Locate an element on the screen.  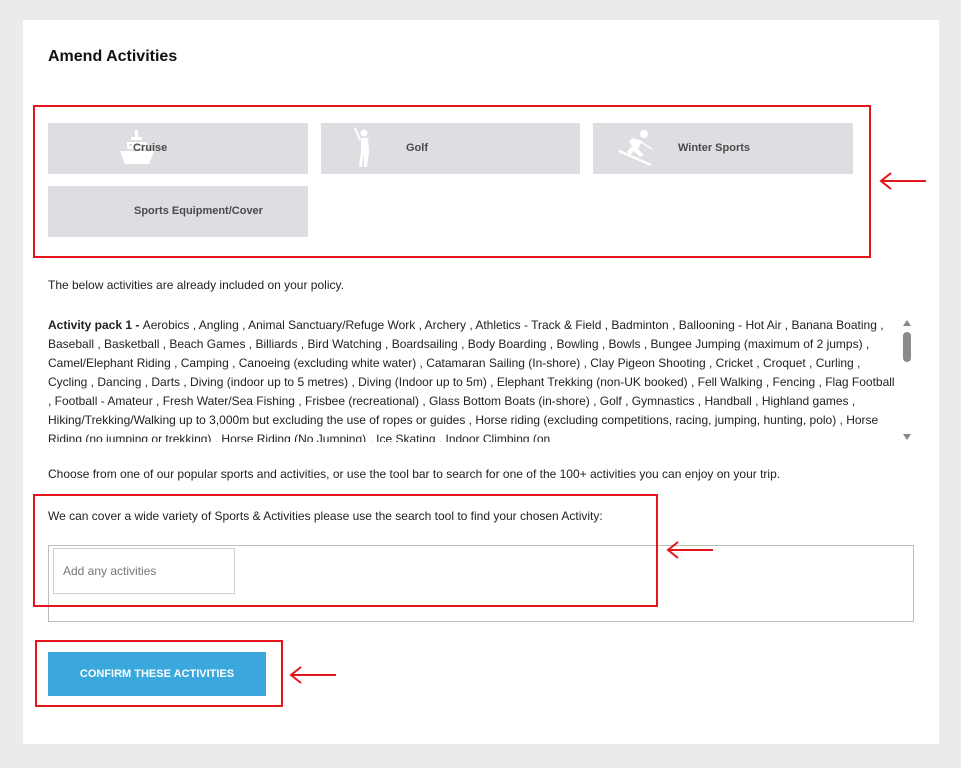
confirm-highlight-box is located at coordinates (159, 673).